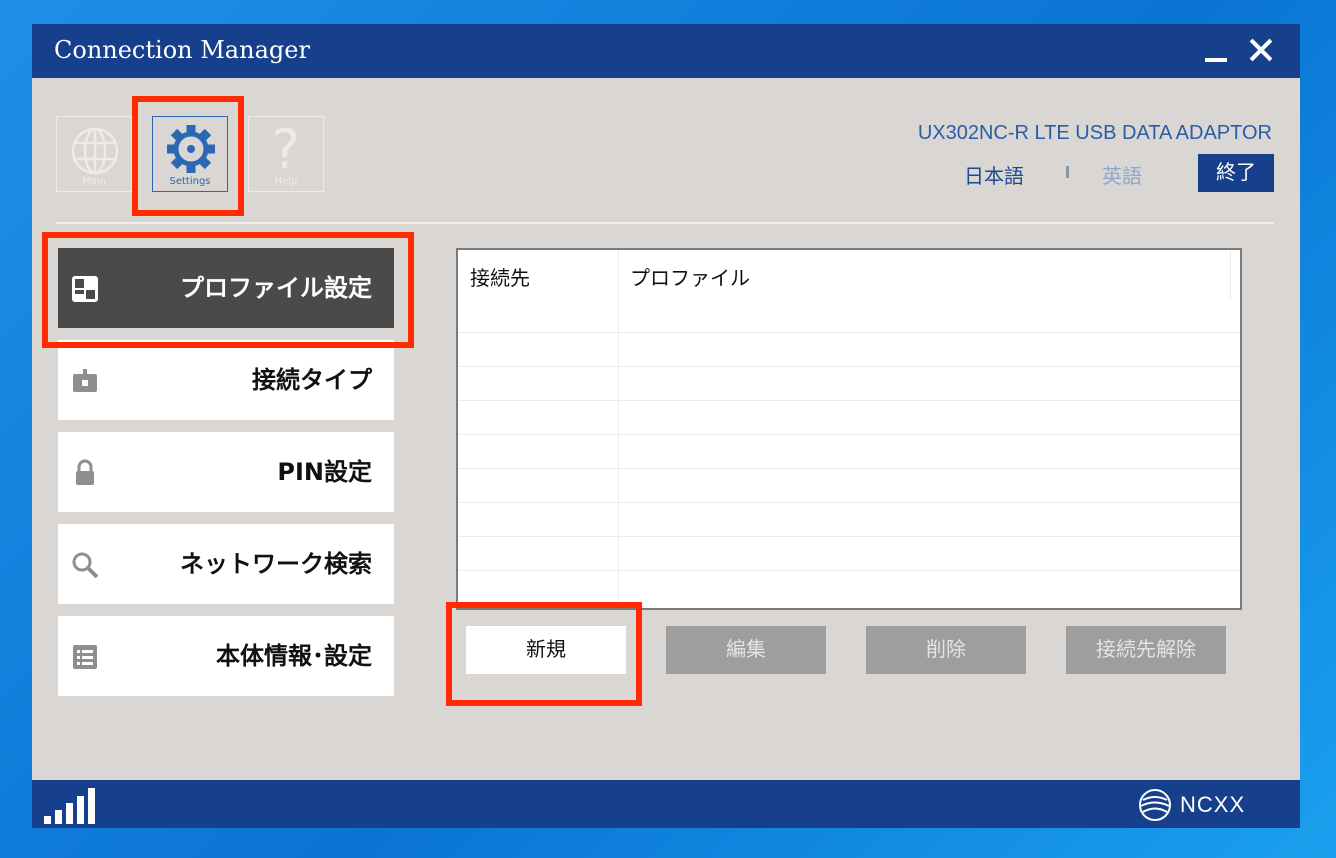 The width and height of the screenshot is (1336, 858). What do you see at coordinates (690, 276) in the screenshot?
I see `column-header-profile: プロファイル` at bounding box center [690, 276].